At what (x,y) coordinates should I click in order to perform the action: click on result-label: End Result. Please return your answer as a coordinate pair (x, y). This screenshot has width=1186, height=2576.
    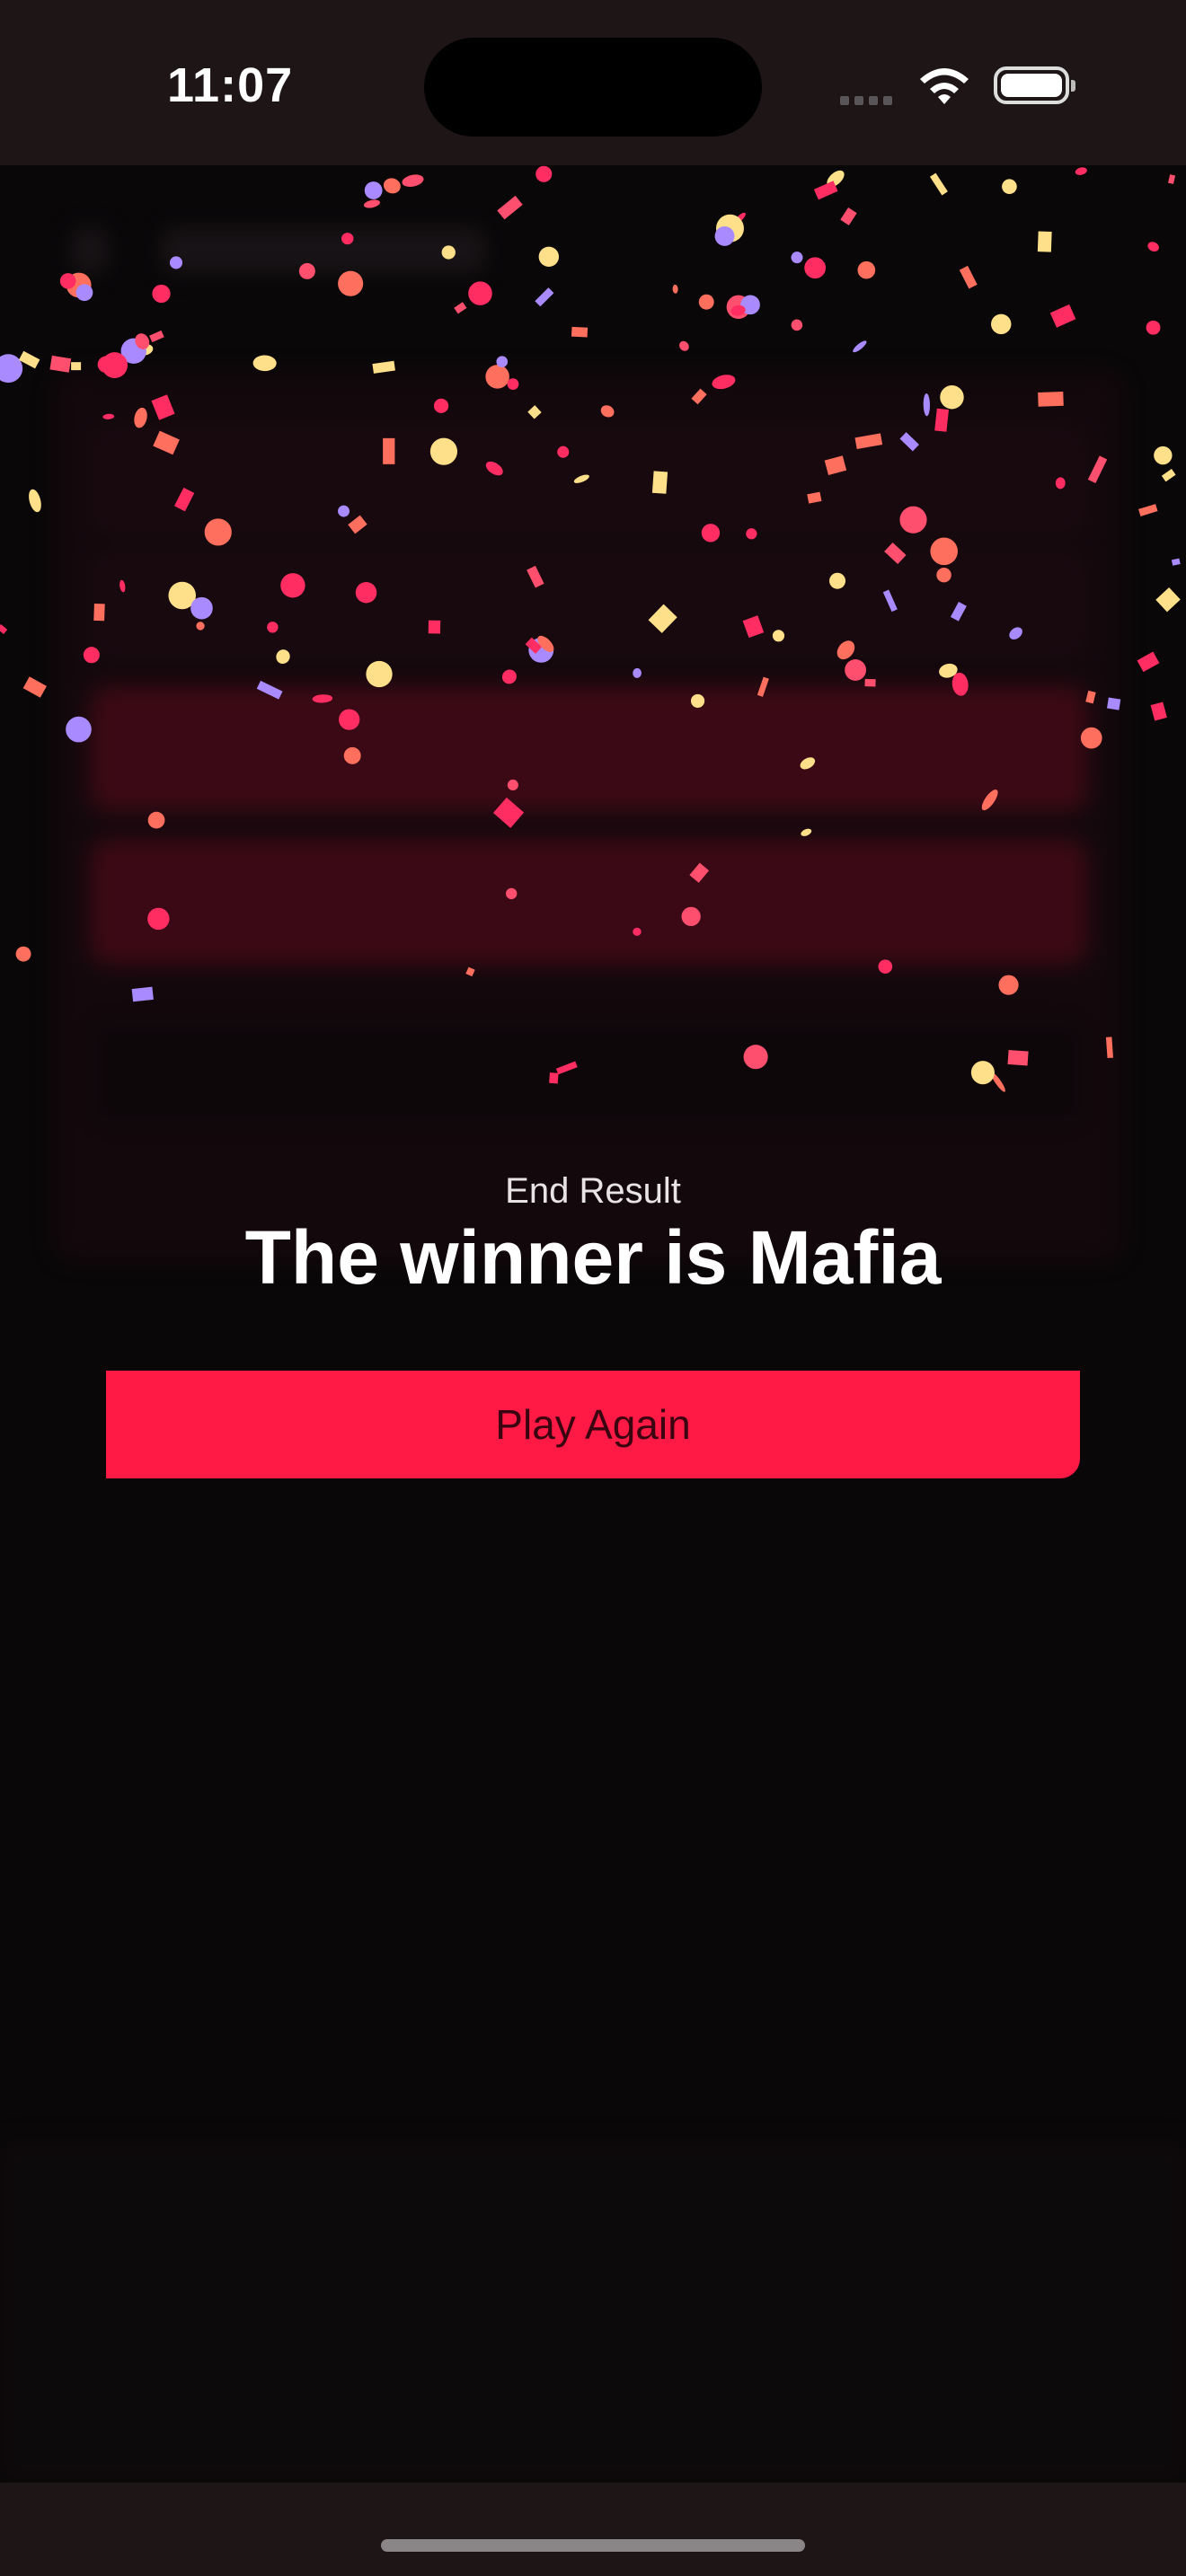
    Looking at the image, I should click on (593, 1191).